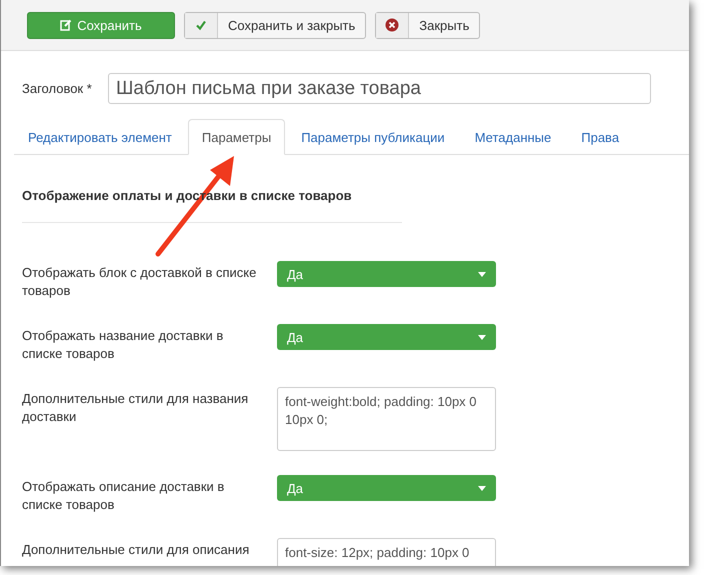 Image resolution: width=705 pixels, height=575 pixels. I want to click on textarea-field: font-weight:bold; padding: 10px 0 10px 0;, so click(386, 419).